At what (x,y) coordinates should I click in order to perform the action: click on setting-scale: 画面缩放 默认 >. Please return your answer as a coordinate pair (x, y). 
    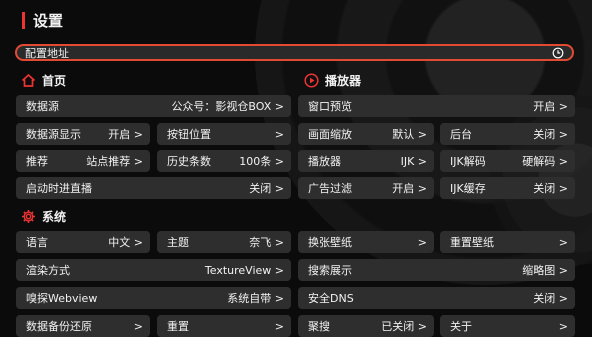
    Looking at the image, I should click on (366, 134).